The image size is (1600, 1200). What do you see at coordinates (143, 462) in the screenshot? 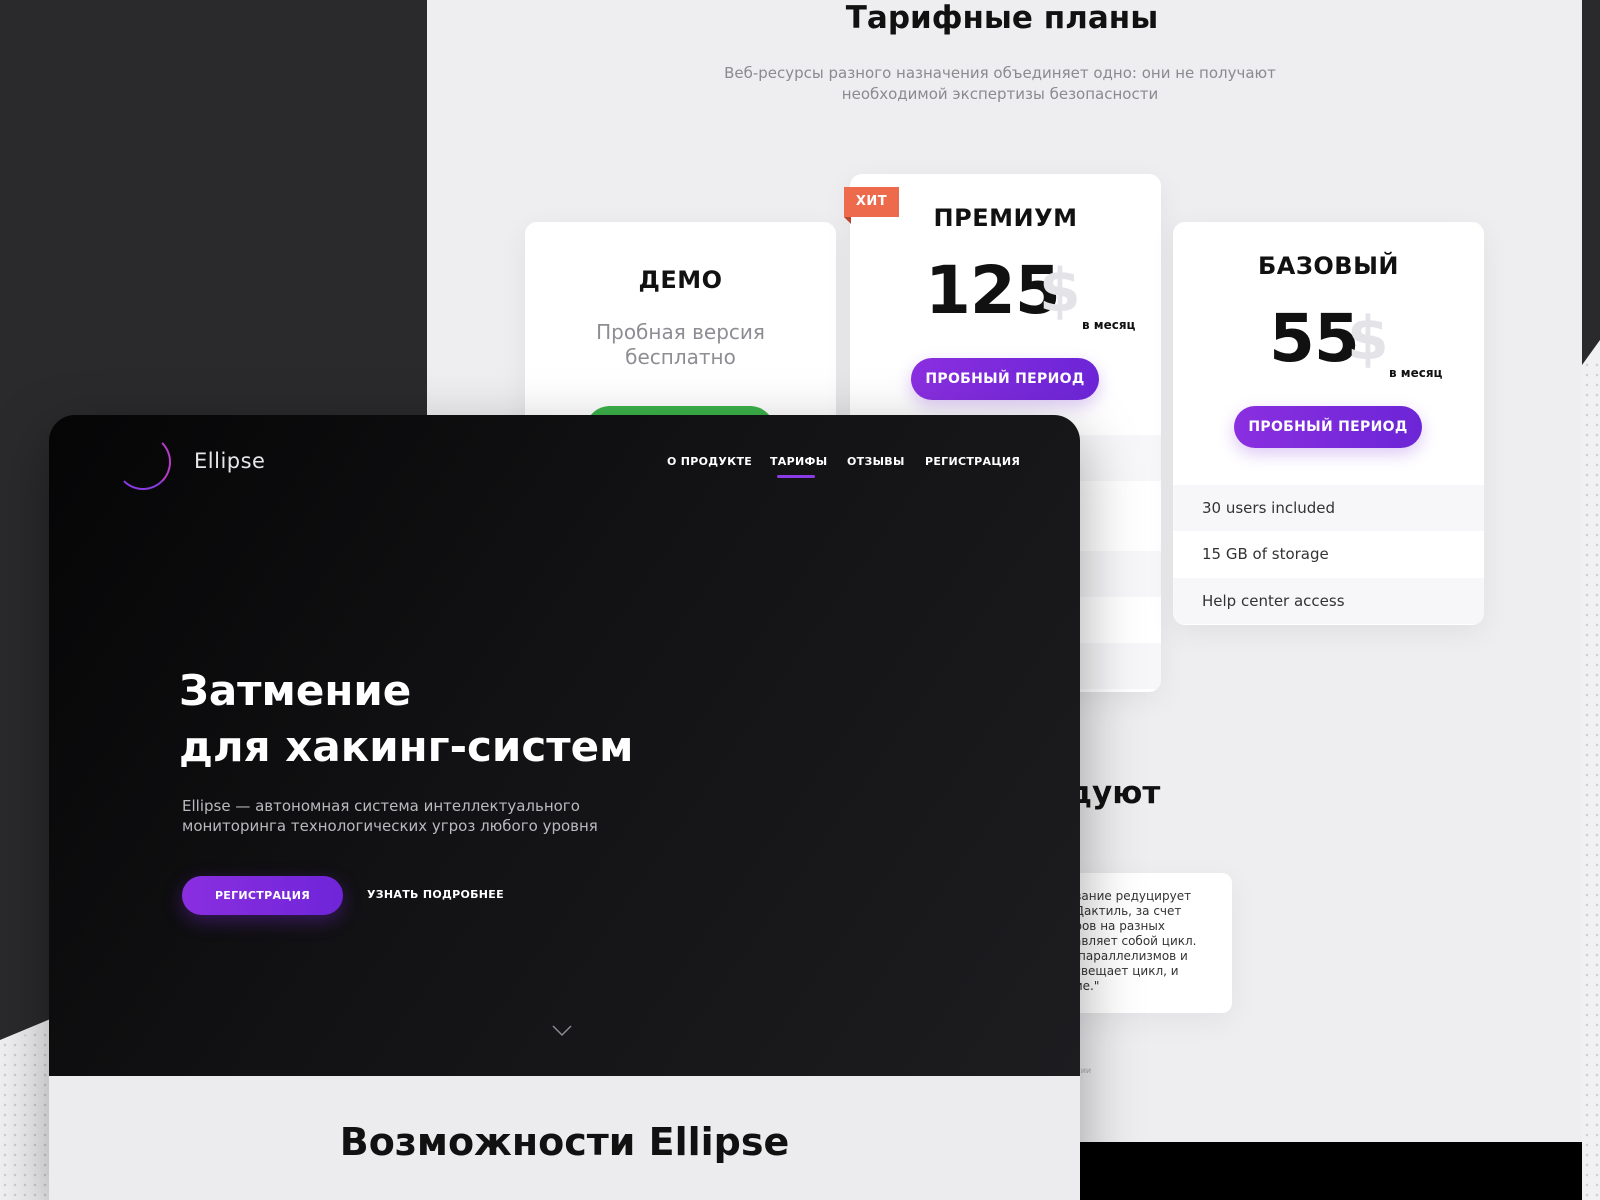
I see `ellipse-logo-icon` at bounding box center [143, 462].